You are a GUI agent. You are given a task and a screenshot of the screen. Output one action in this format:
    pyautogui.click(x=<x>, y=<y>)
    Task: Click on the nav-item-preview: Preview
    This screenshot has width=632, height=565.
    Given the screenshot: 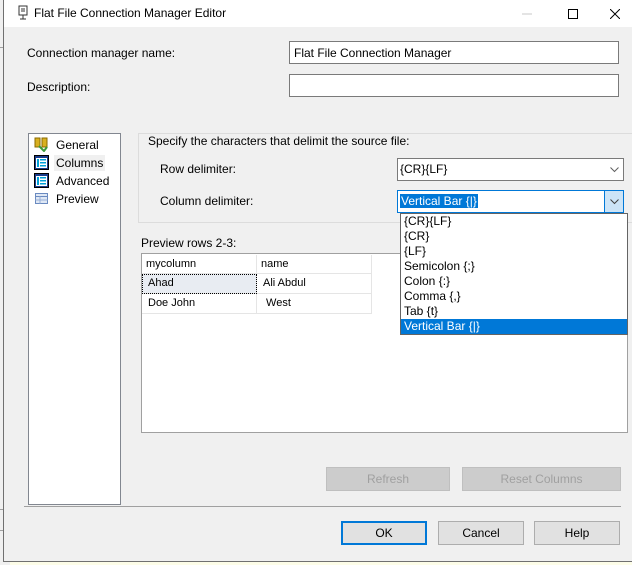 What is the action you would take?
    pyautogui.click(x=67, y=198)
    